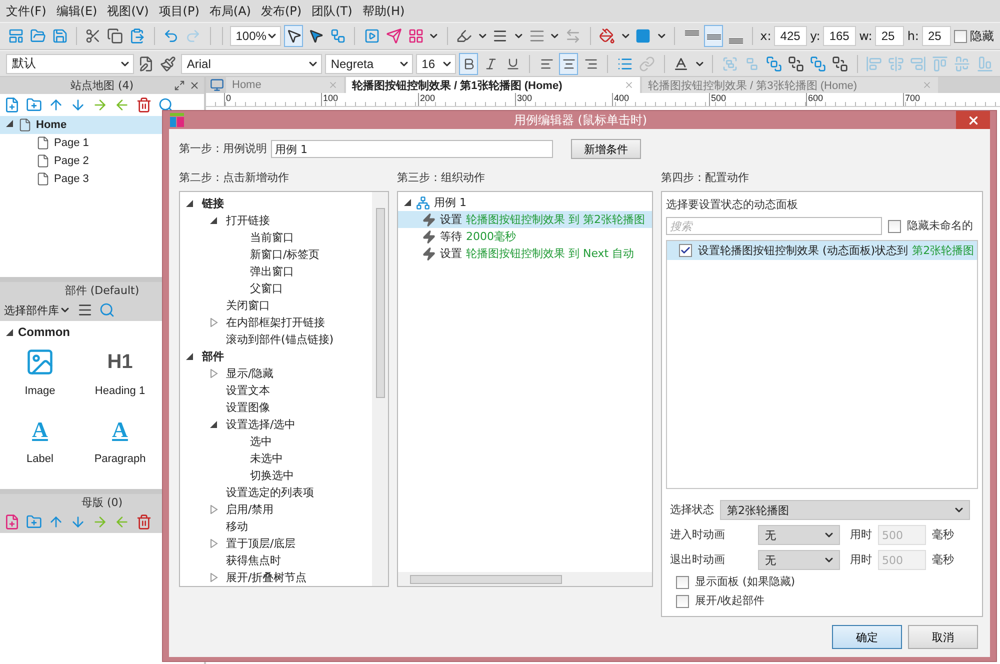 This screenshot has height=664, width=1000. Describe the element at coordinates (29, 11) in the screenshot. I see `menu-item: 文件(F)` at that location.